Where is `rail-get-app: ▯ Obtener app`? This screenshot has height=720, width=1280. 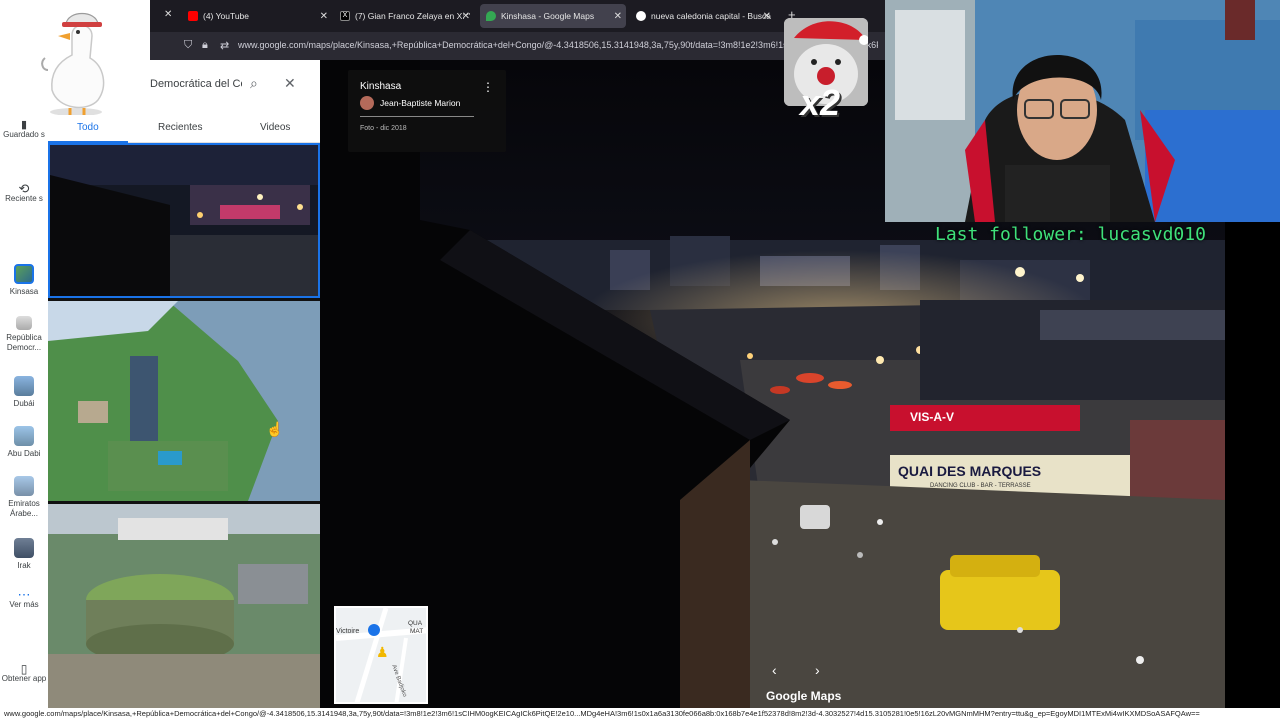 rail-get-app: ▯ Obtener app is located at coordinates (24, 673).